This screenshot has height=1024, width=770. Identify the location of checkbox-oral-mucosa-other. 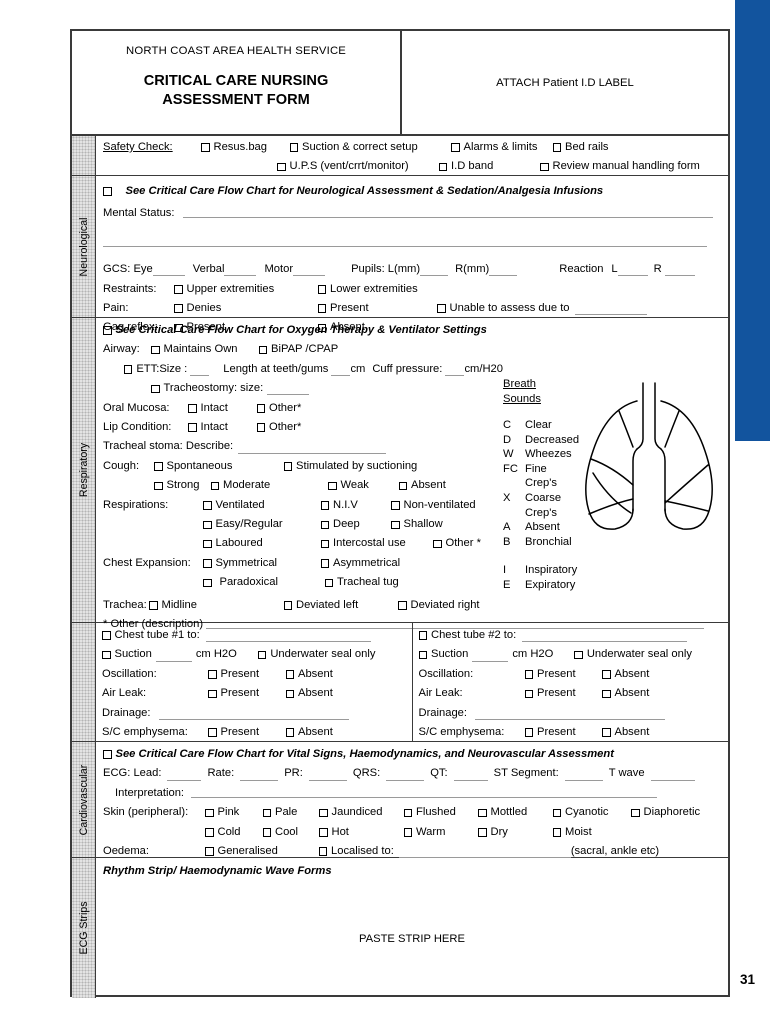
(260, 408).